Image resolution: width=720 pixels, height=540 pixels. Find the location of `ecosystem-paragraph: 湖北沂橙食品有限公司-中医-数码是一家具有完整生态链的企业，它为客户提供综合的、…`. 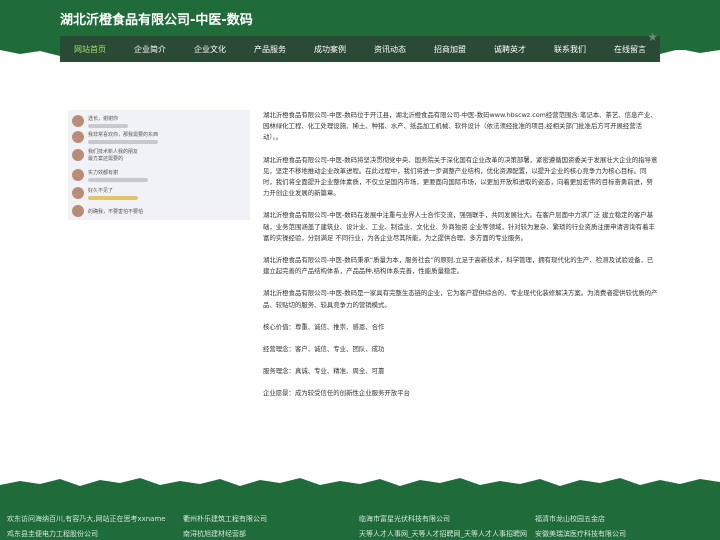

ecosystem-paragraph: 湖北沂橙食品有限公司-中医-数码是一家具有完整生态链的企业，它为客户提供综合的、… is located at coordinates (460, 299).